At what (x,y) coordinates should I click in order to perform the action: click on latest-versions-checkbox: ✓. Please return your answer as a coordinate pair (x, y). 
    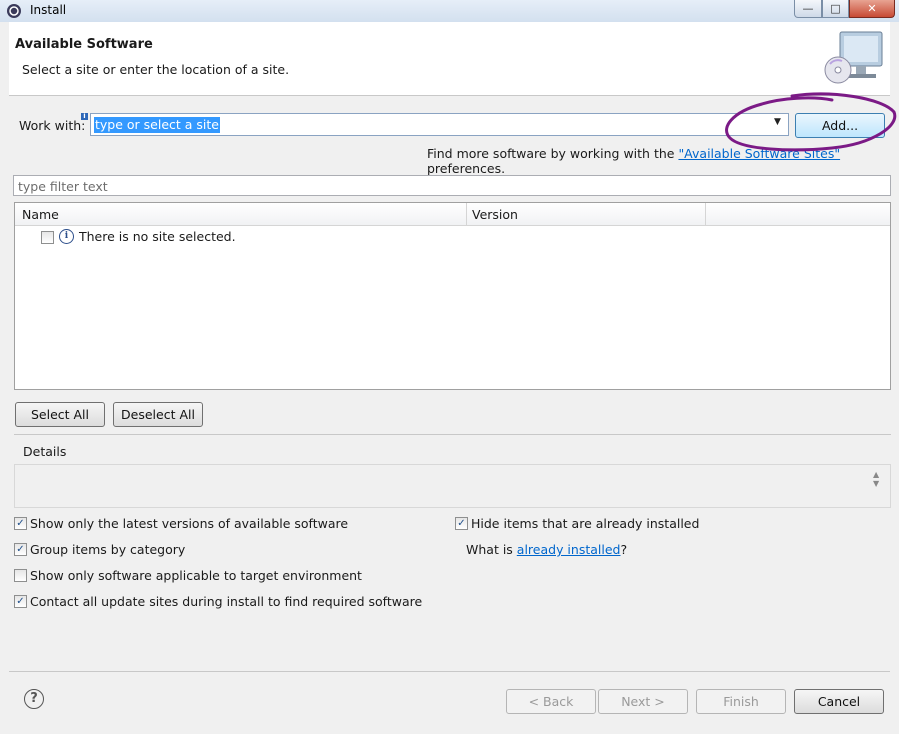
    Looking at the image, I should click on (20, 523).